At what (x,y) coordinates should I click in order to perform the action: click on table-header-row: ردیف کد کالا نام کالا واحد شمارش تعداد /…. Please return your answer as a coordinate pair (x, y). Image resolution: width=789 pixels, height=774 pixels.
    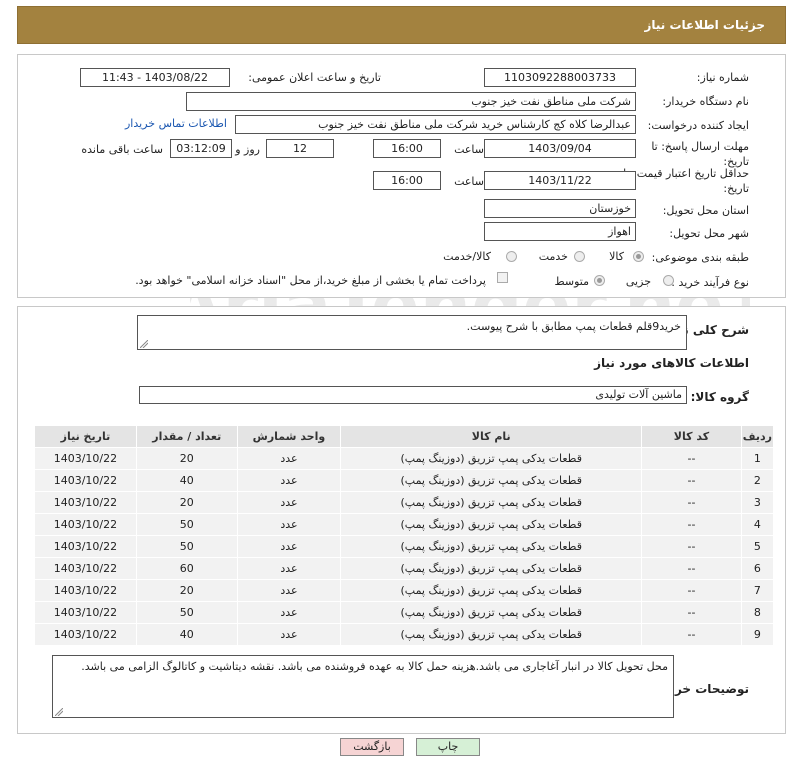
    Looking at the image, I should click on (404, 436).